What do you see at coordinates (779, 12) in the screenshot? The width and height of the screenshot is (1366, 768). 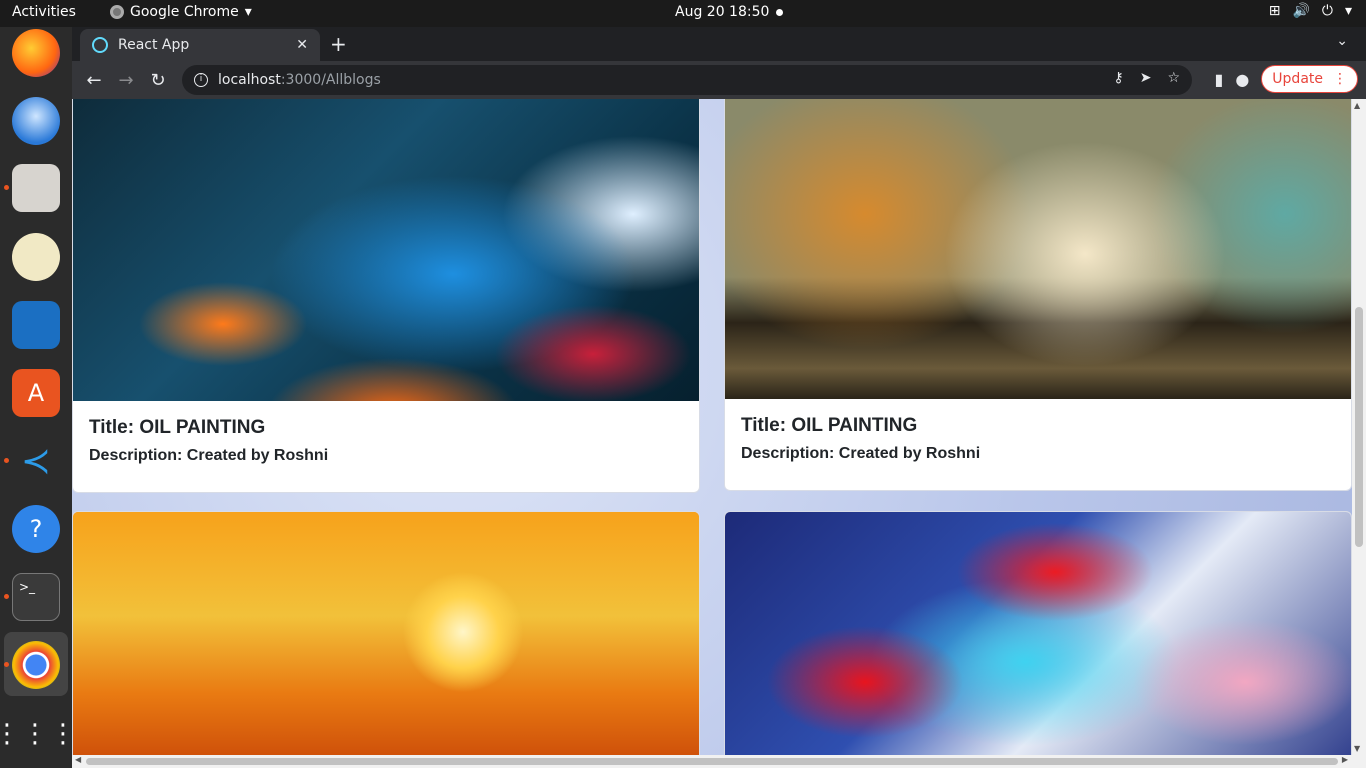 I see `notification-dot` at bounding box center [779, 12].